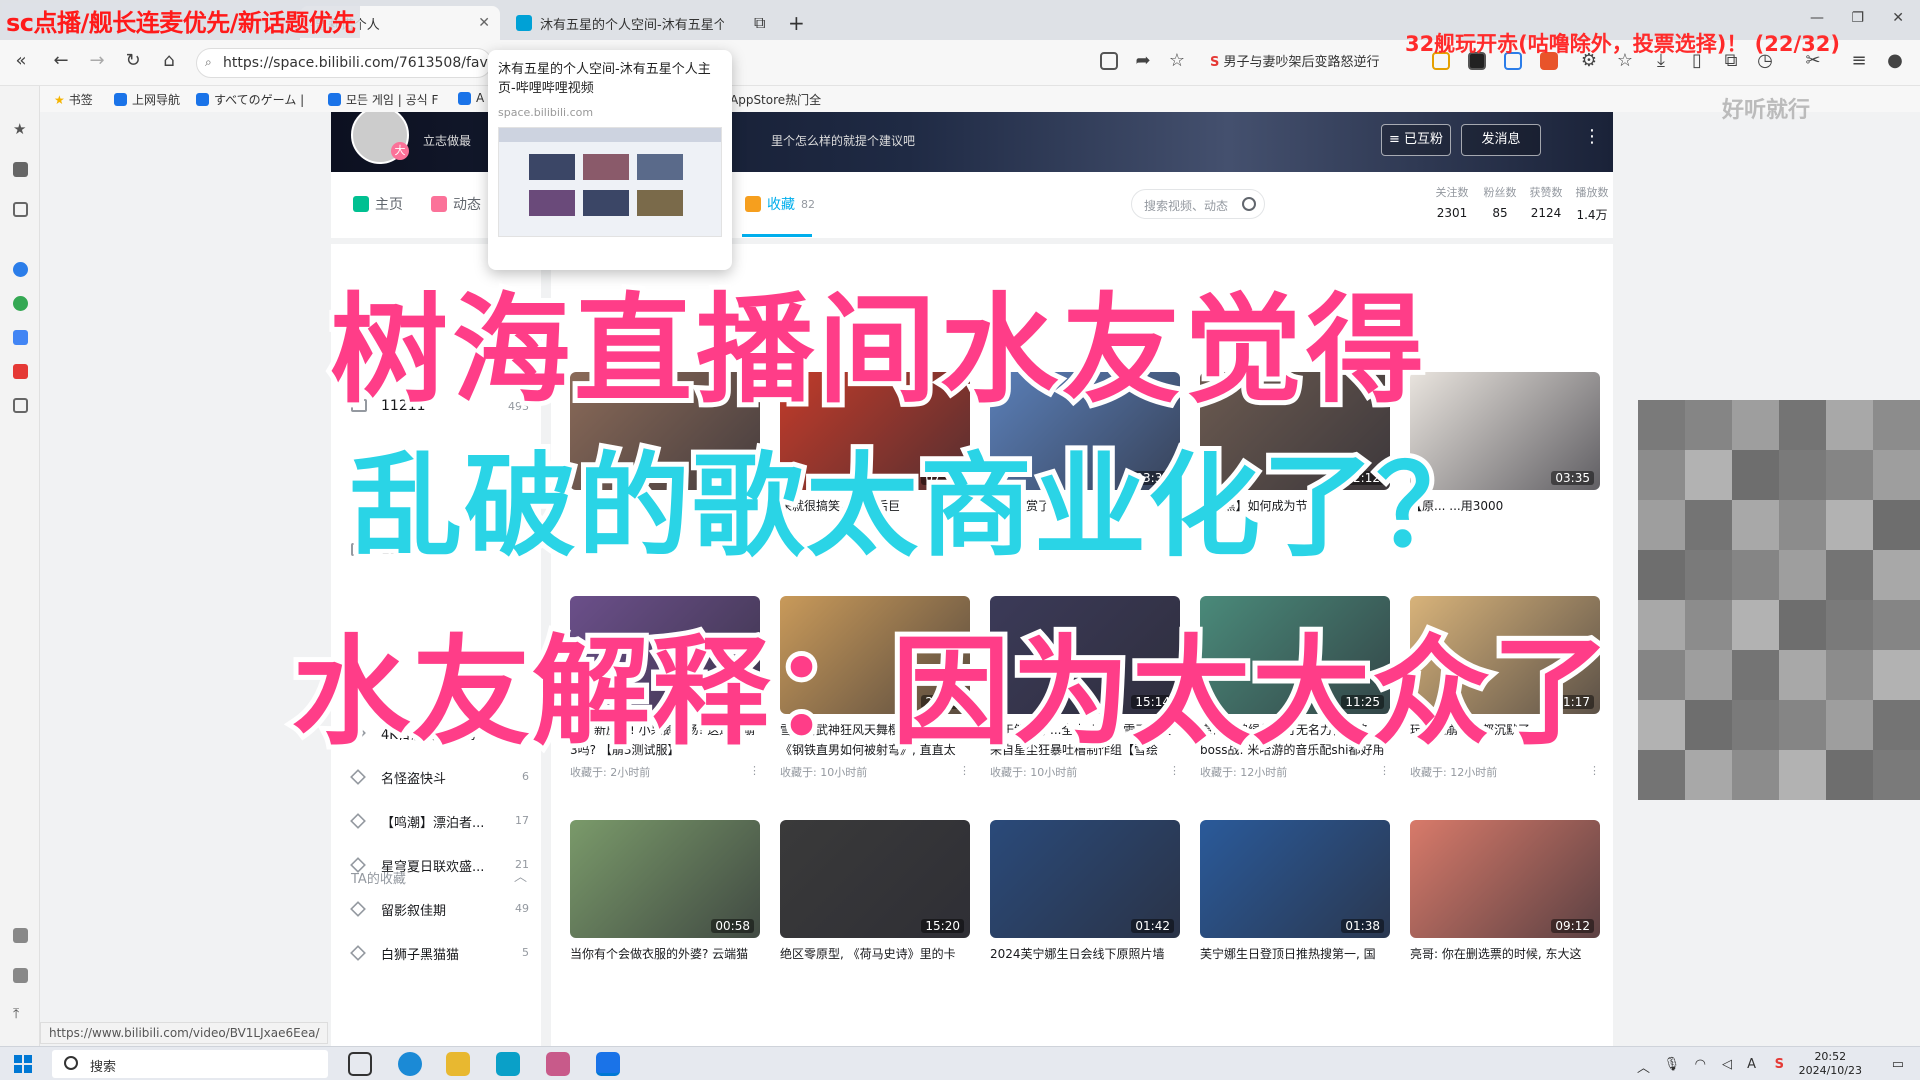  Describe the element at coordinates (665, 879) in the screenshot. I see `video-thumbnail: 00:58` at that location.